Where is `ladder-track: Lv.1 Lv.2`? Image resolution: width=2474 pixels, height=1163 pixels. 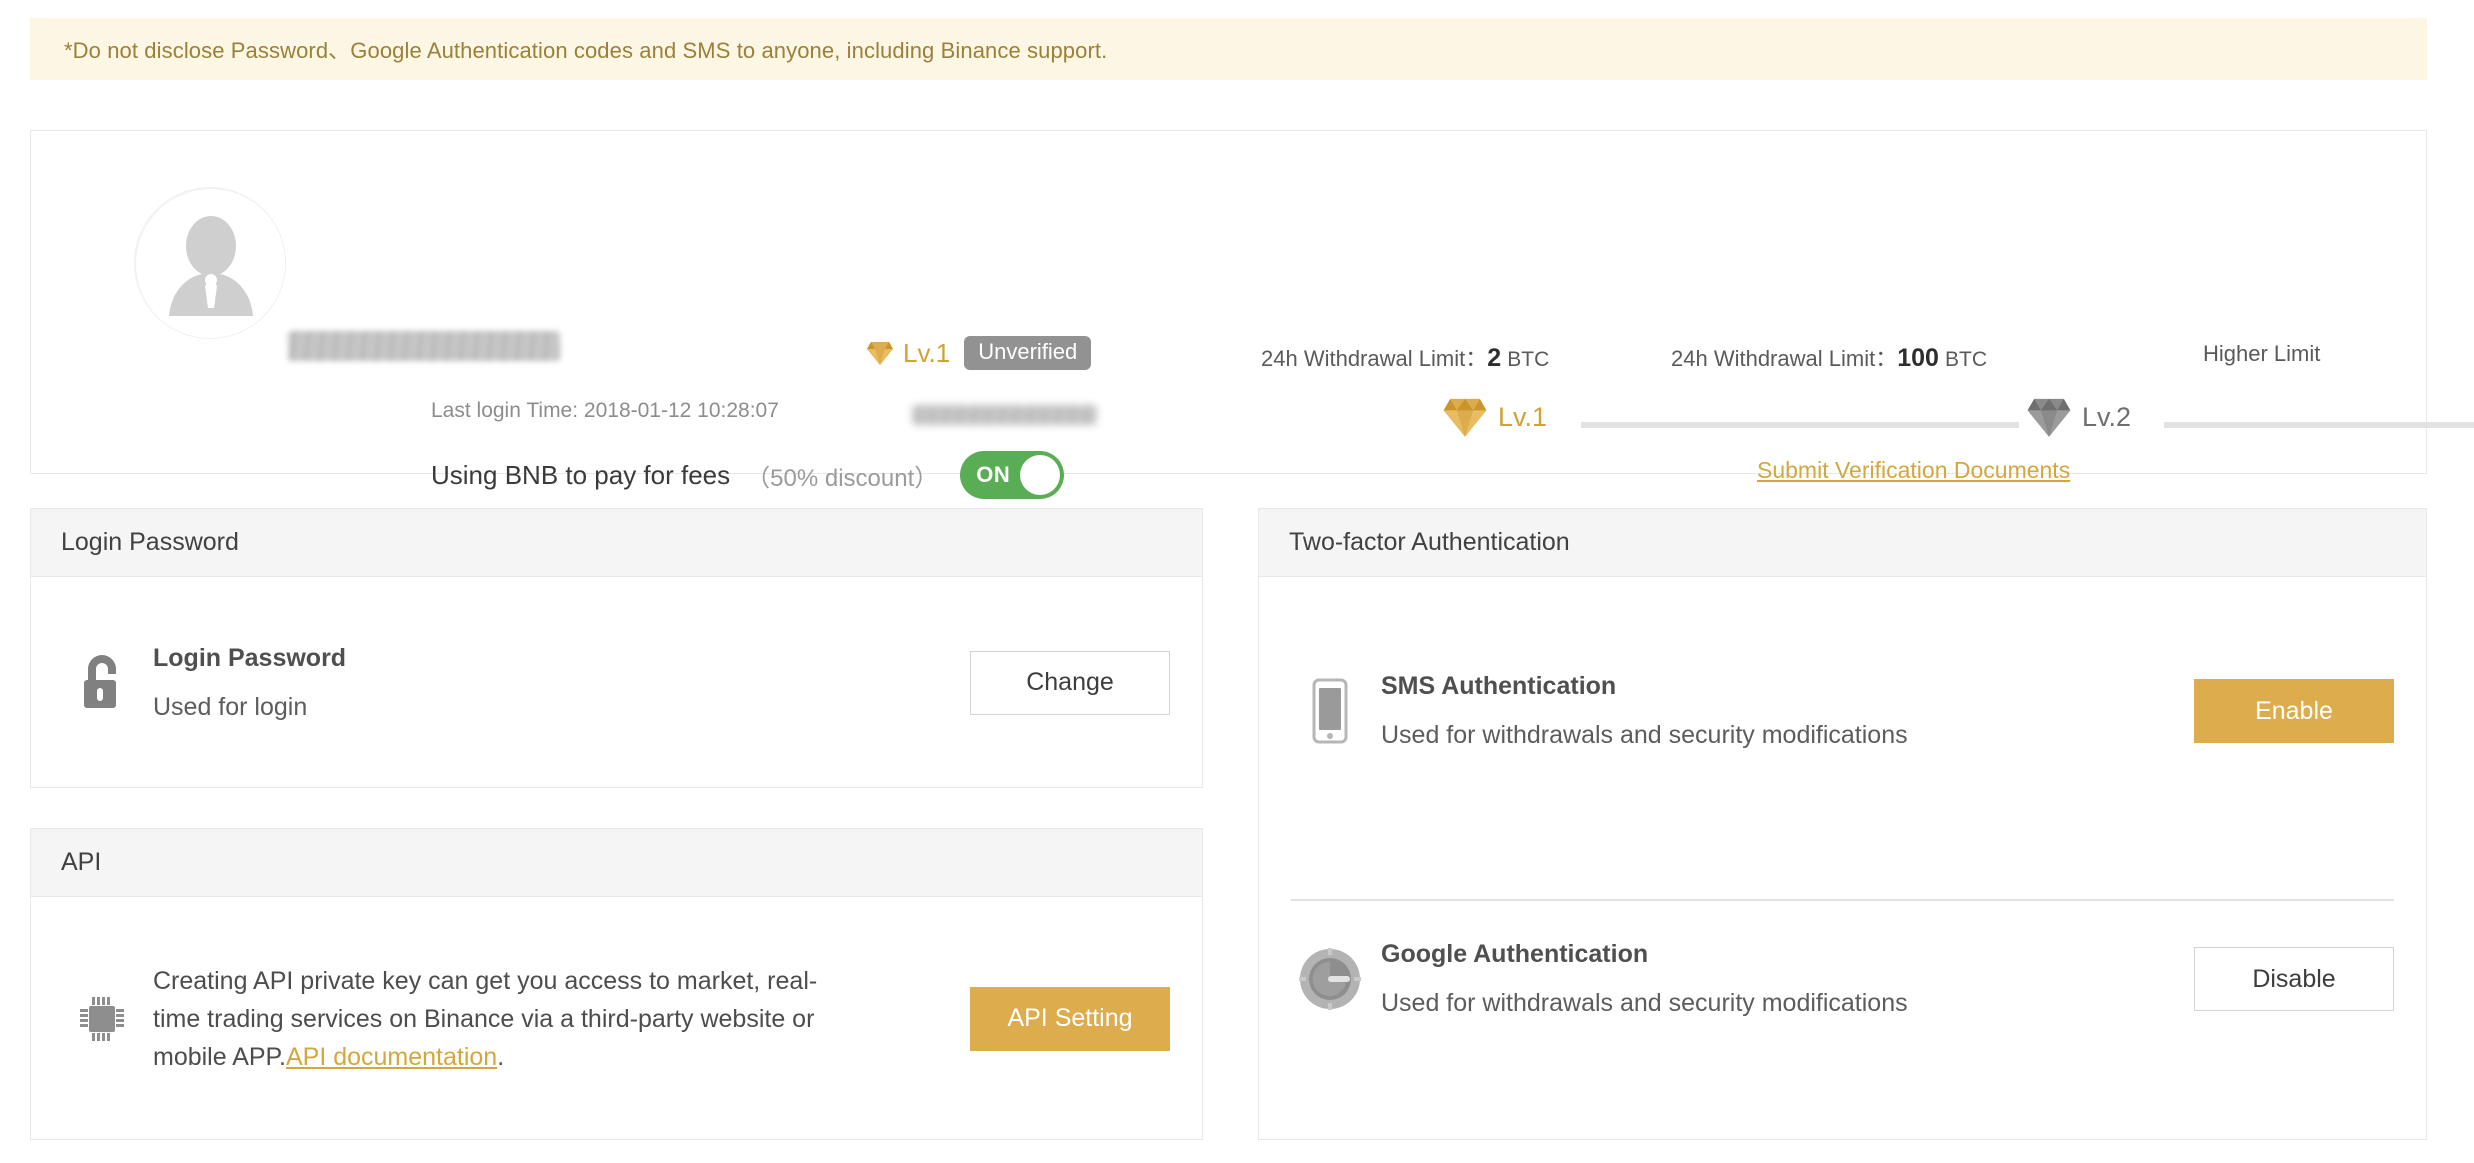
ladder-track: Lv.1 Lv.2 is located at coordinates (1867, 423).